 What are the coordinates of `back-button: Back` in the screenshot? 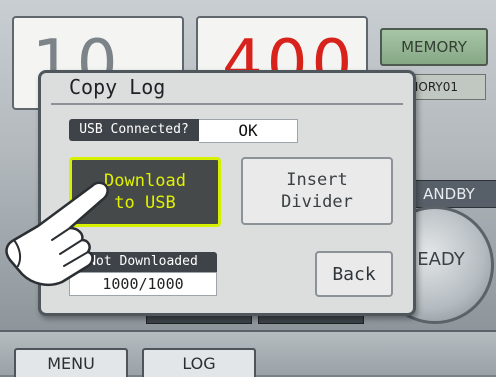 It's located at (354, 274).